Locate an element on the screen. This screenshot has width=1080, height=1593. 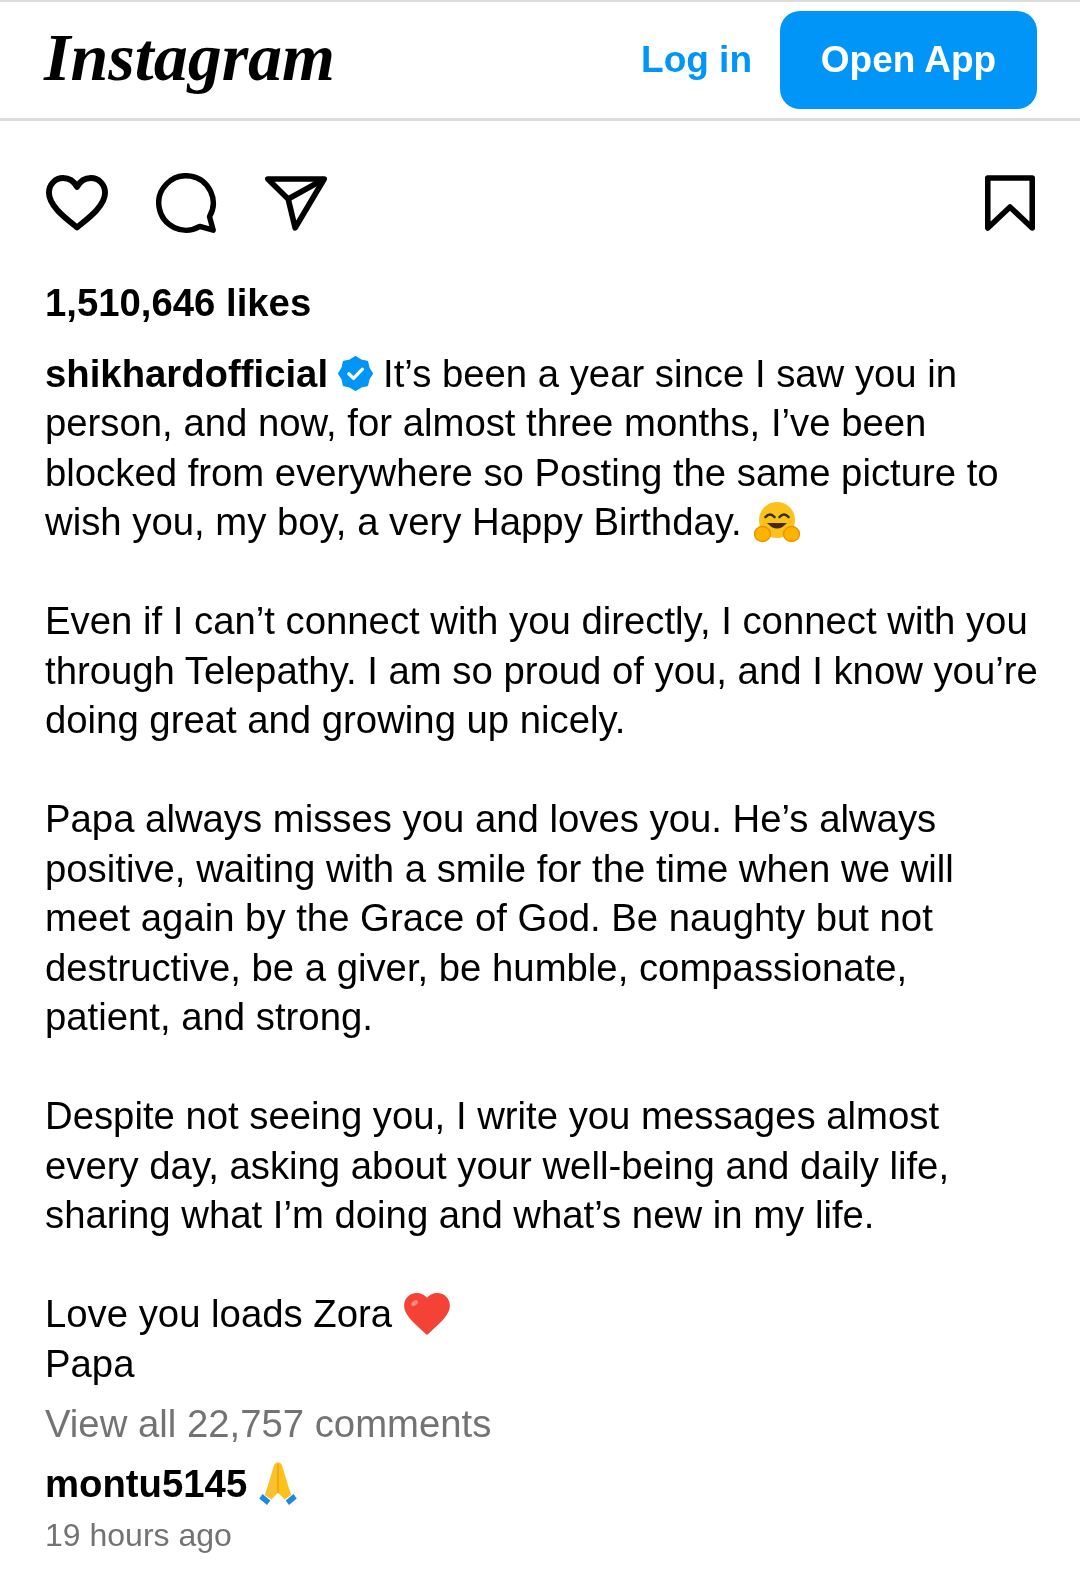
bookmark-icon is located at coordinates (1010, 203).